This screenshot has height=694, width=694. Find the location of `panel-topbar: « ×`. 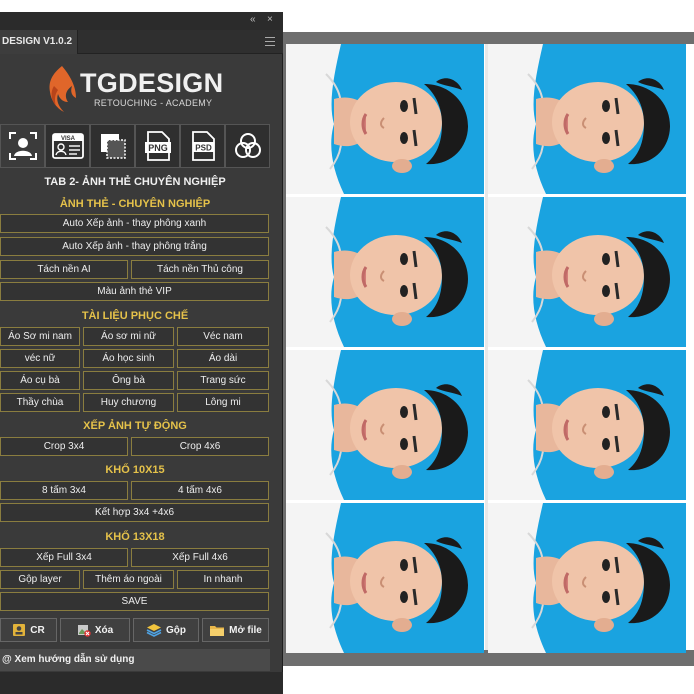

panel-topbar: « × is located at coordinates (141, 21).